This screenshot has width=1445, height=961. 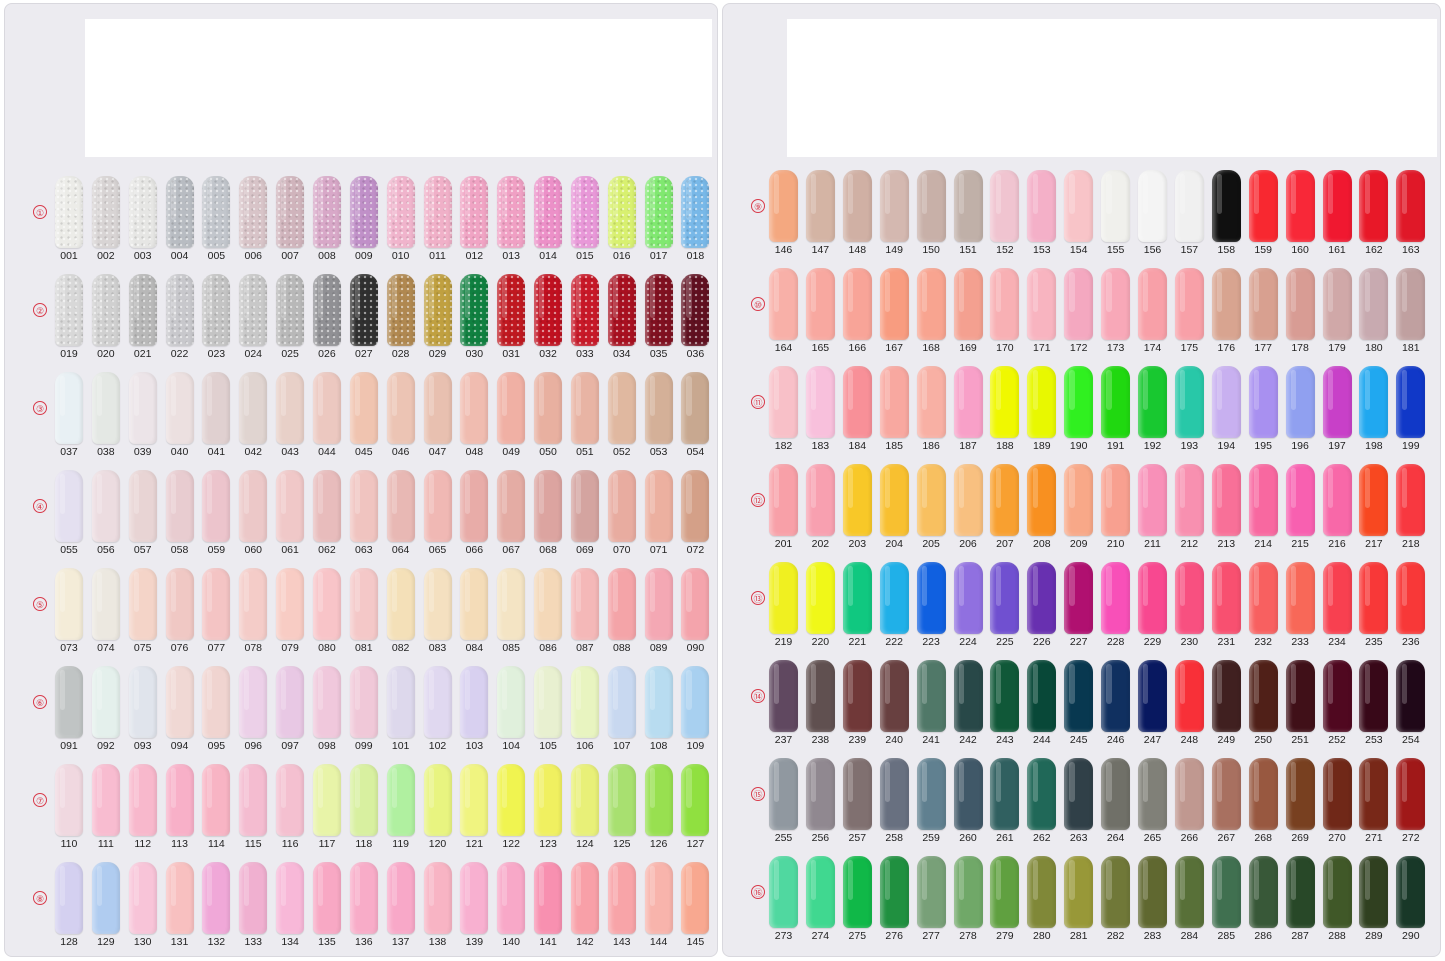 I want to click on swatch-code-label: 161, so click(x=1337, y=250).